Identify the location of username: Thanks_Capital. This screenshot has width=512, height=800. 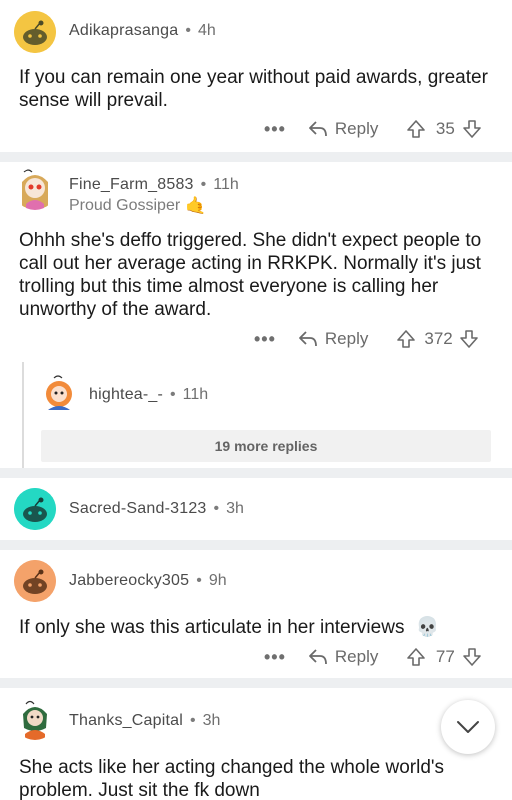
(126, 721).